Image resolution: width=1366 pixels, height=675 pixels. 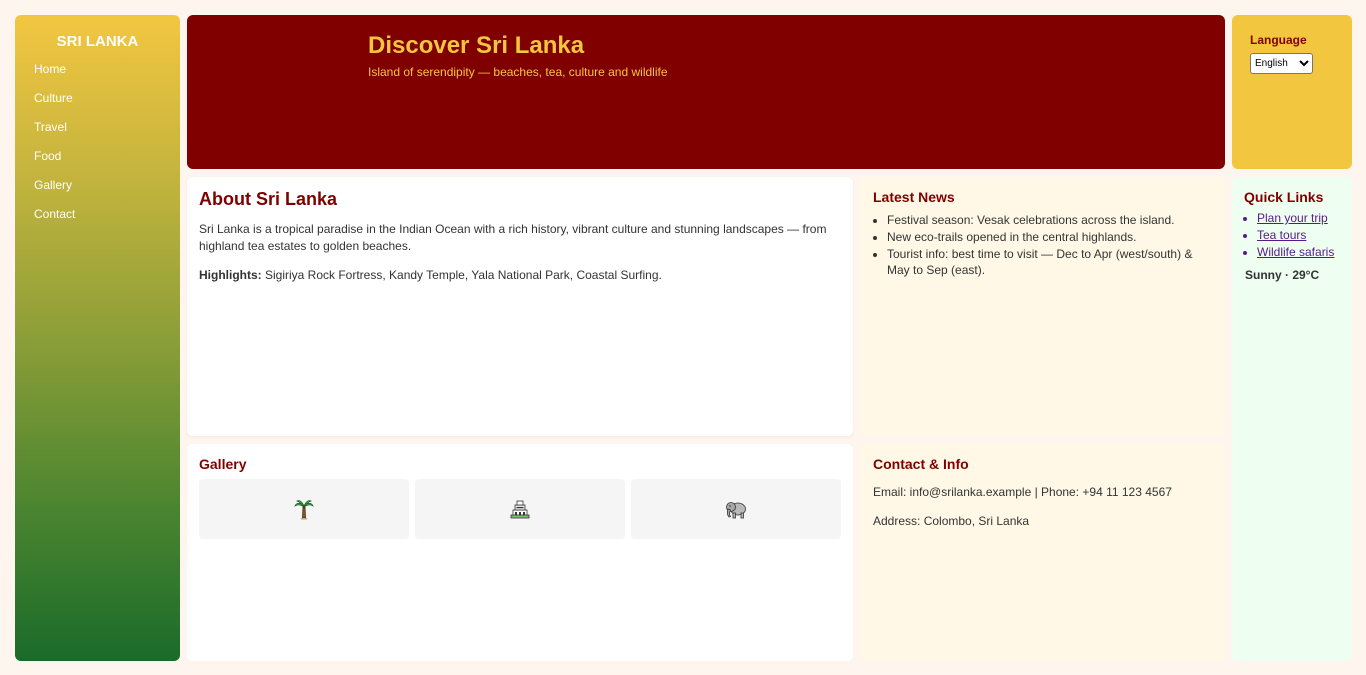 What do you see at coordinates (97, 132) in the screenshot?
I see `nav-item-travel: Travel` at bounding box center [97, 132].